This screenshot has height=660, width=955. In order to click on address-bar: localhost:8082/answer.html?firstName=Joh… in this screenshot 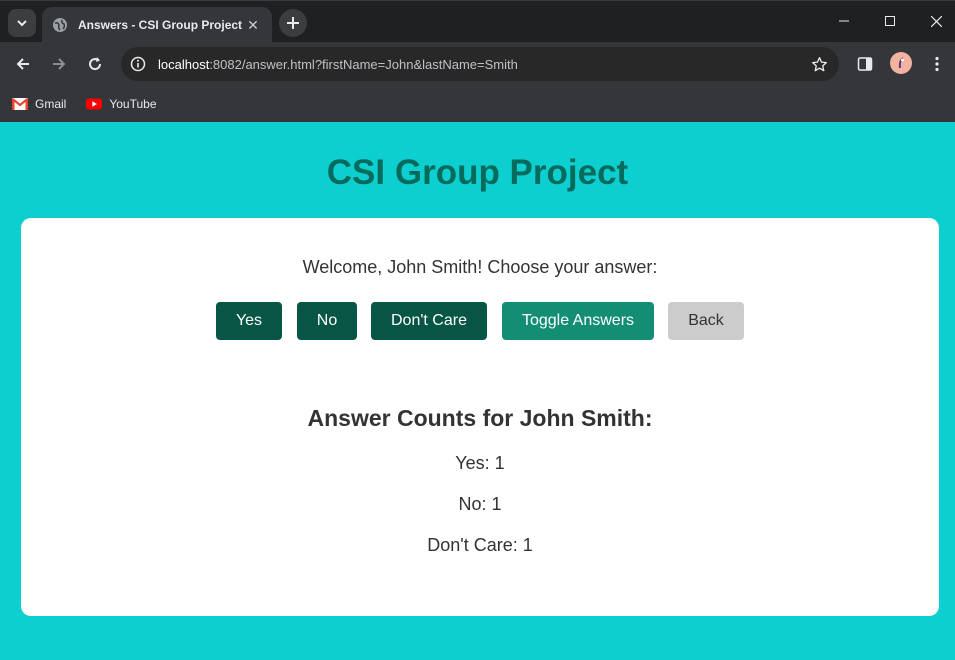, I will do `click(480, 64)`.